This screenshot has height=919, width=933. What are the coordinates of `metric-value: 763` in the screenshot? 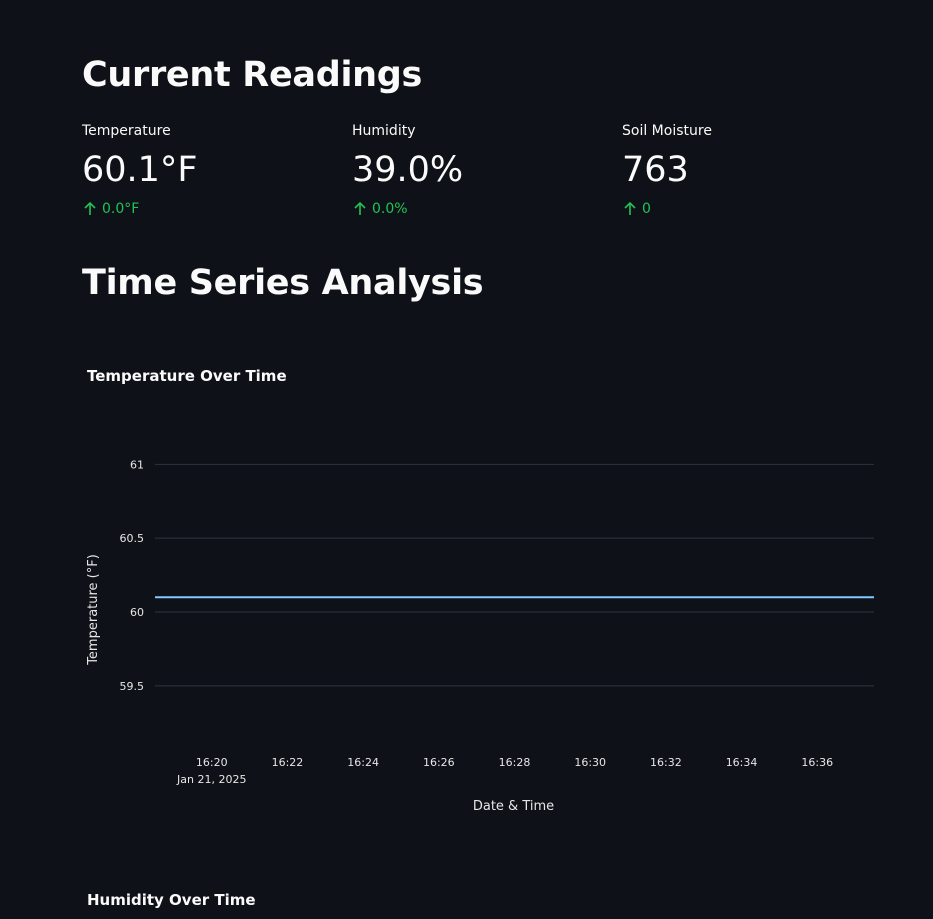 It's located at (655, 170).